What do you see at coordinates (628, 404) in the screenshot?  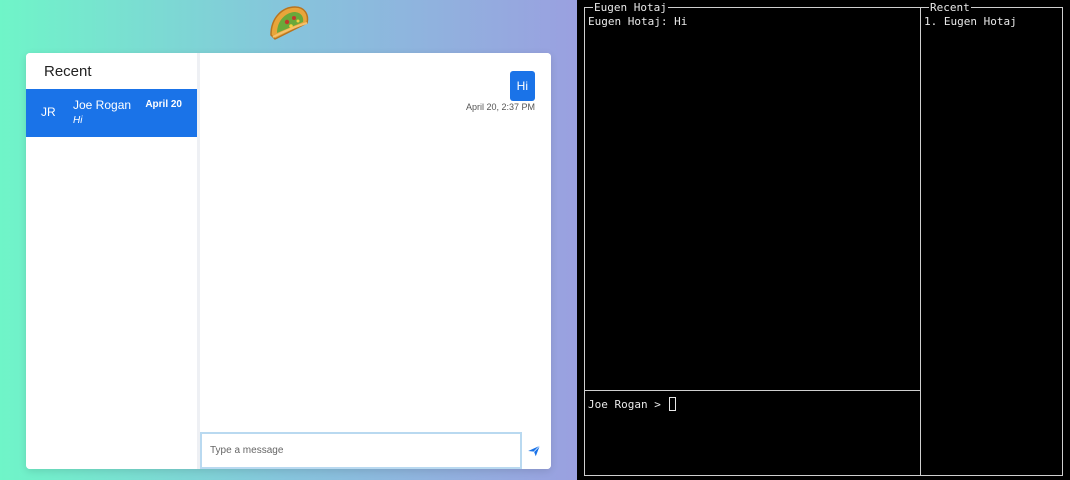 I see `terminal-prompt: Joe Rogan >` at bounding box center [628, 404].